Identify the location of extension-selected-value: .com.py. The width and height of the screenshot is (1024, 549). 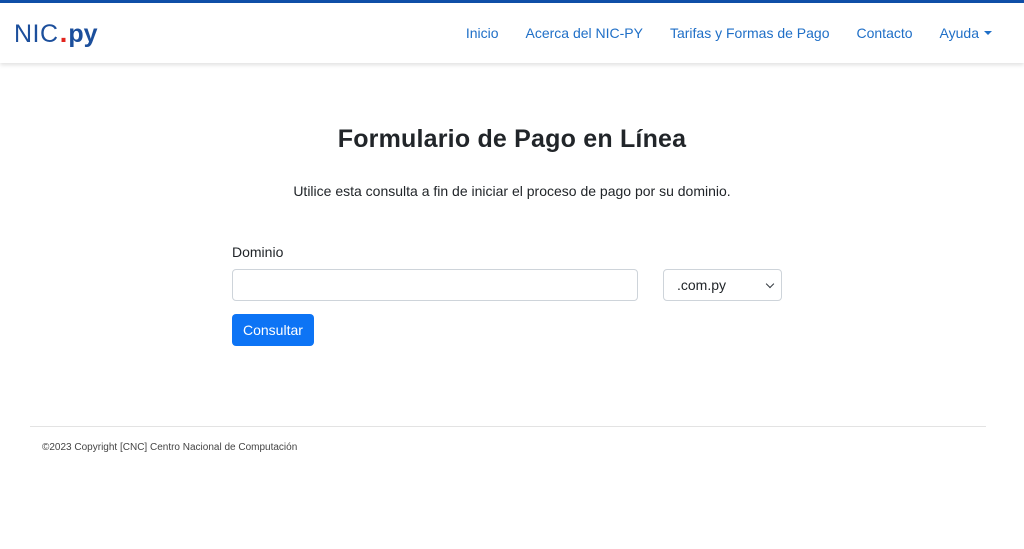
(702, 285).